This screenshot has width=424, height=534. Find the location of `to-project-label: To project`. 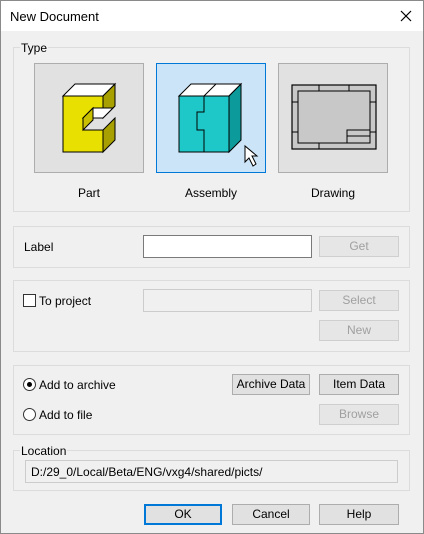

to-project-label: To project is located at coordinates (65, 301).